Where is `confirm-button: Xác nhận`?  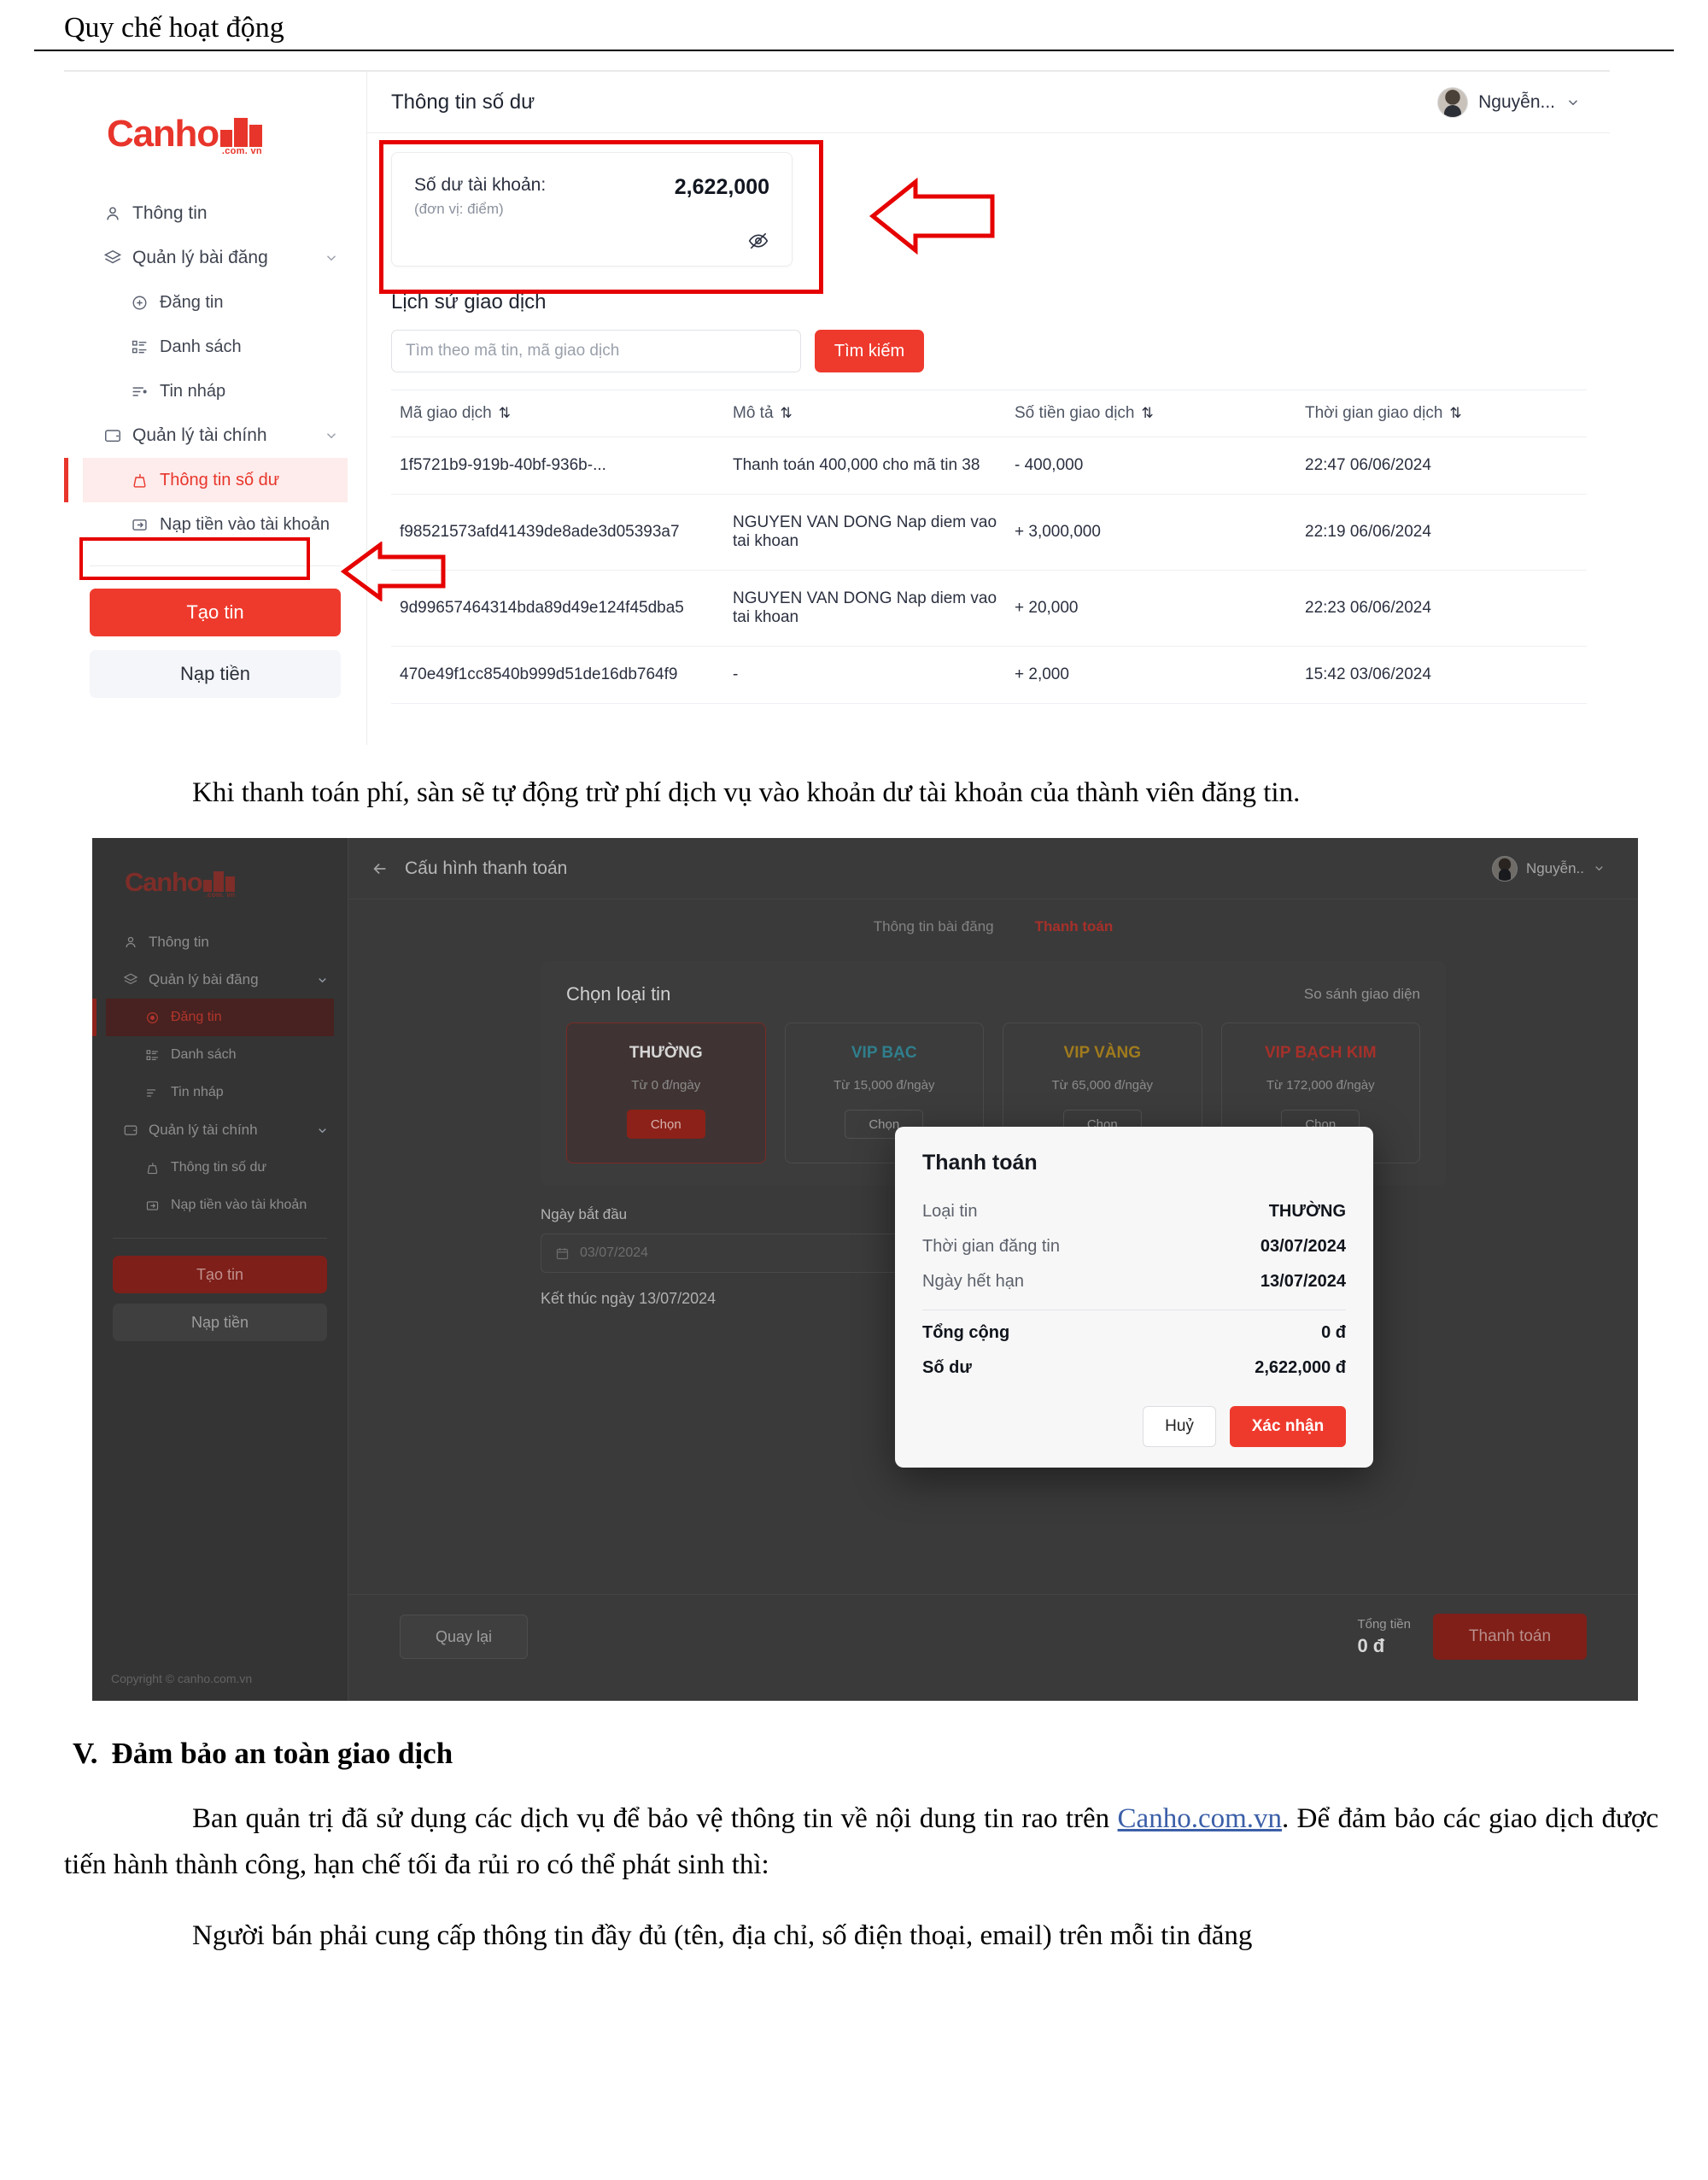 confirm-button: Xác nhận is located at coordinates (1288, 1427).